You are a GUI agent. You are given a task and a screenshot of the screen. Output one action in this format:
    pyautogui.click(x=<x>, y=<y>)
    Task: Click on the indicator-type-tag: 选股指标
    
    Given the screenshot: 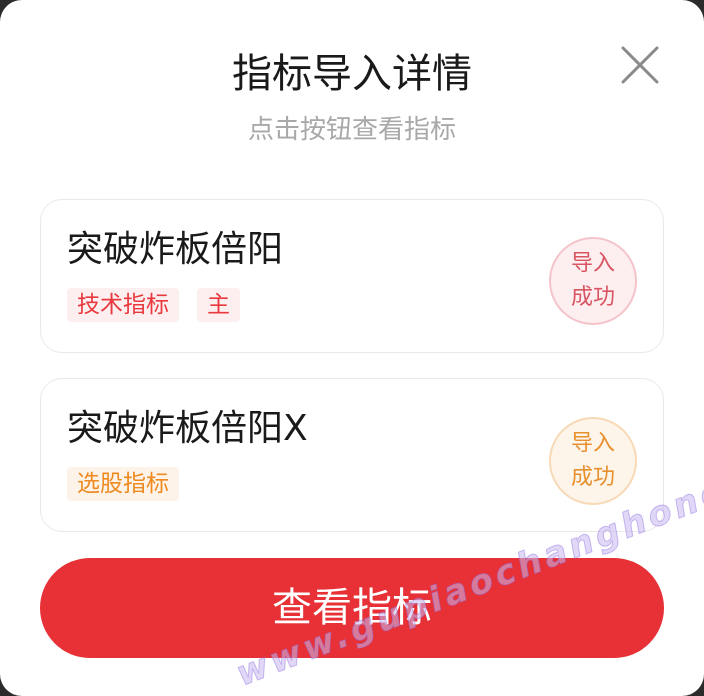 What is the action you would take?
    pyautogui.click(x=123, y=484)
    